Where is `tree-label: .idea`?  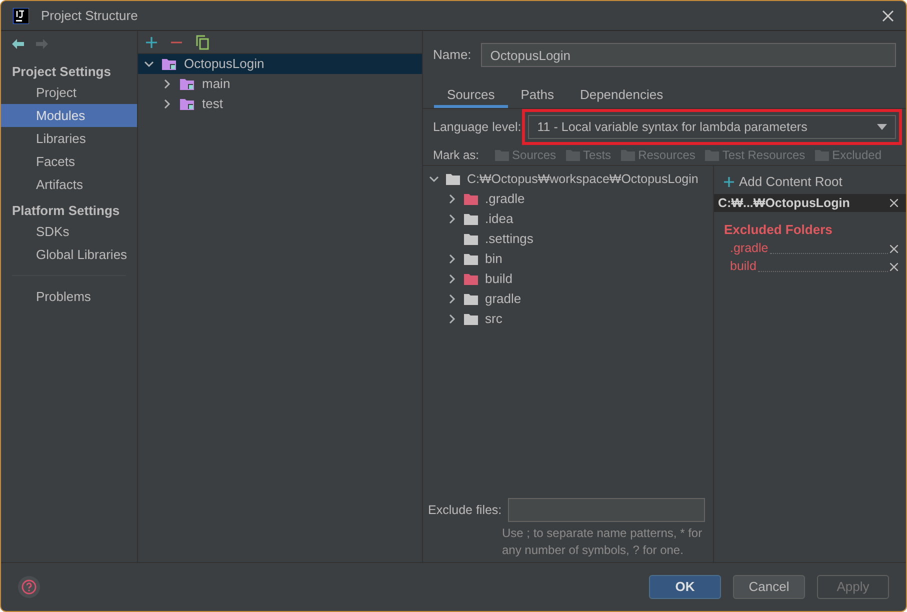
tree-label: .idea is located at coordinates (499, 219).